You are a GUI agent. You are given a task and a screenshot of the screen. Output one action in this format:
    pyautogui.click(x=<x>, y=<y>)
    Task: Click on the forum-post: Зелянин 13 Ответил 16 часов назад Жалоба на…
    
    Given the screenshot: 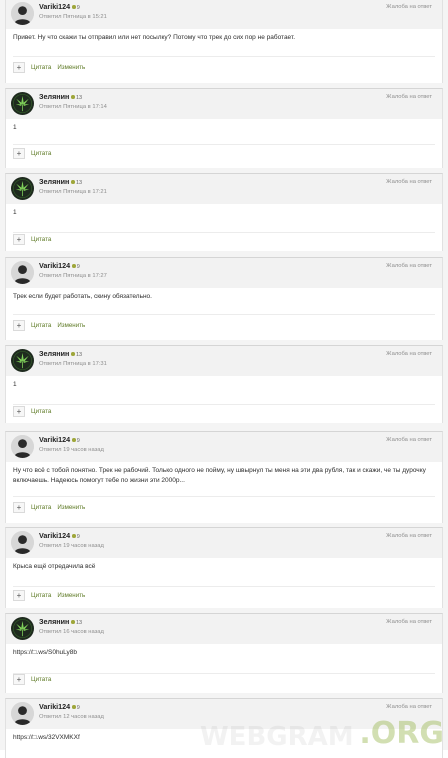 What is the action you would take?
    pyautogui.click(x=224, y=653)
    